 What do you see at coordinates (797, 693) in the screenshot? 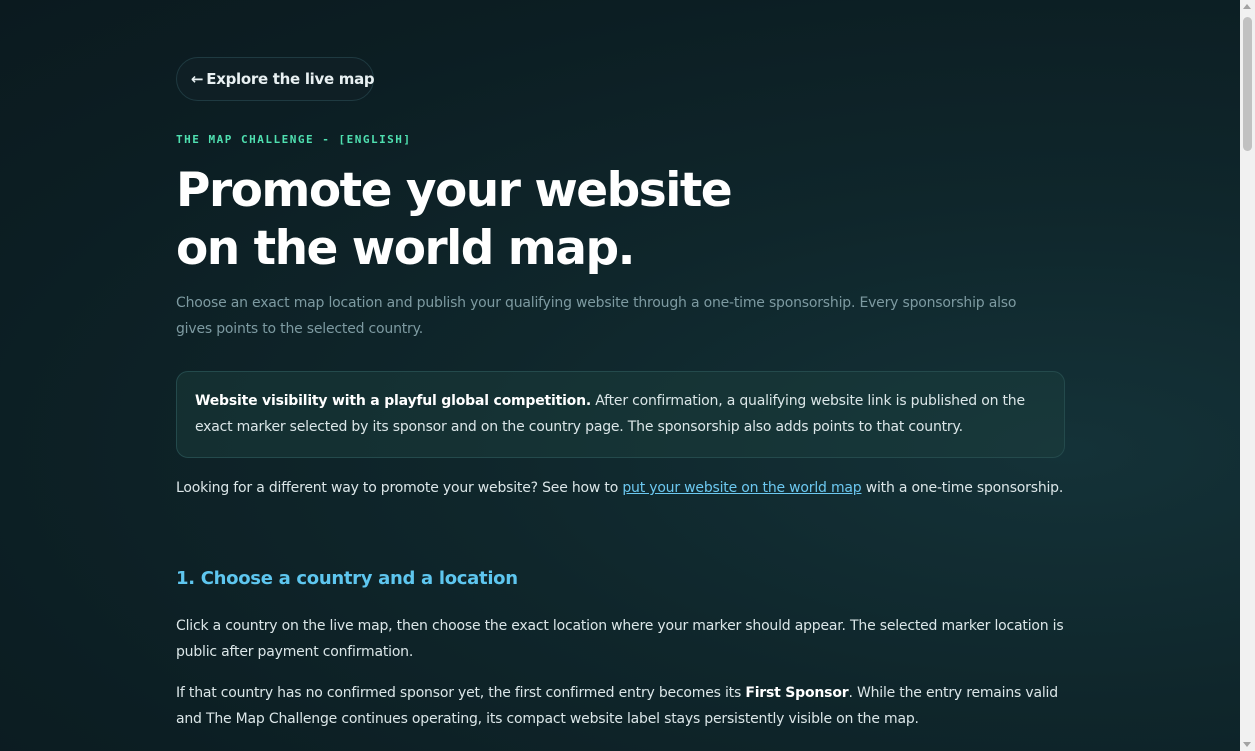
I see `first-sponsor-strong: First Sponsor` at bounding box center [797, 693].